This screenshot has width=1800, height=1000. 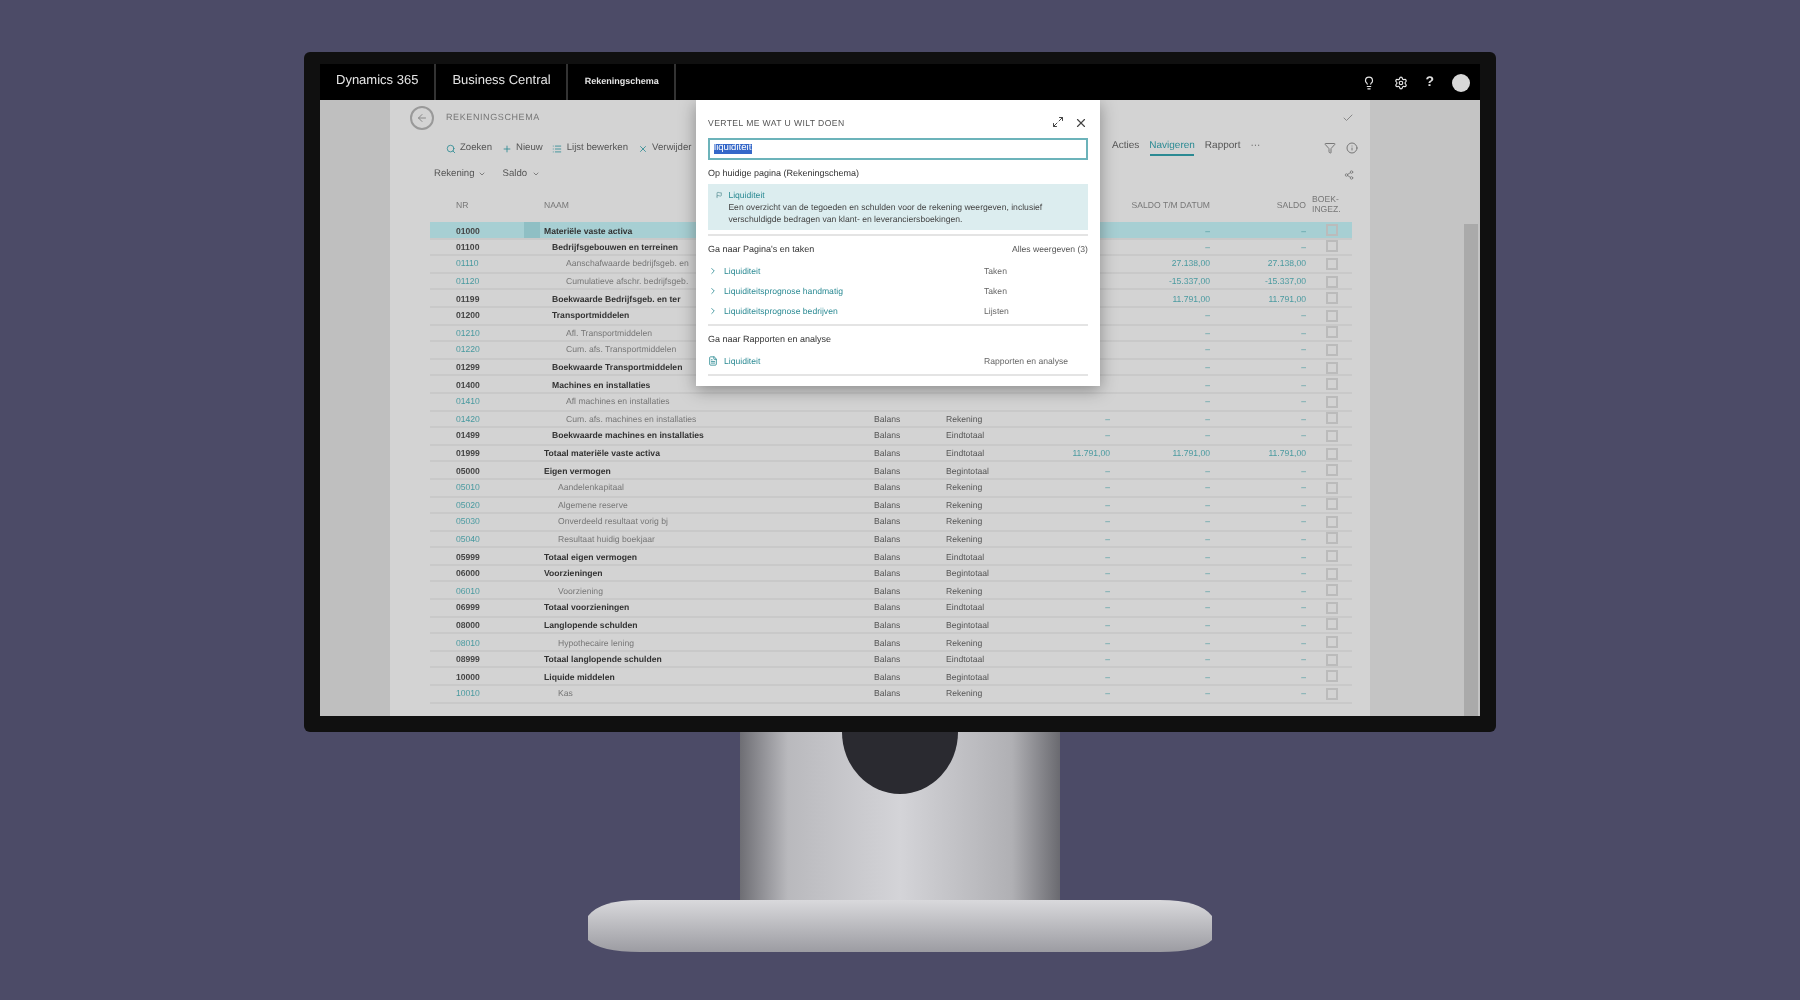 What do you see at coordinates (451, 148) in the screenshot?
I see `search-icon` at bounding box center [451, 148].